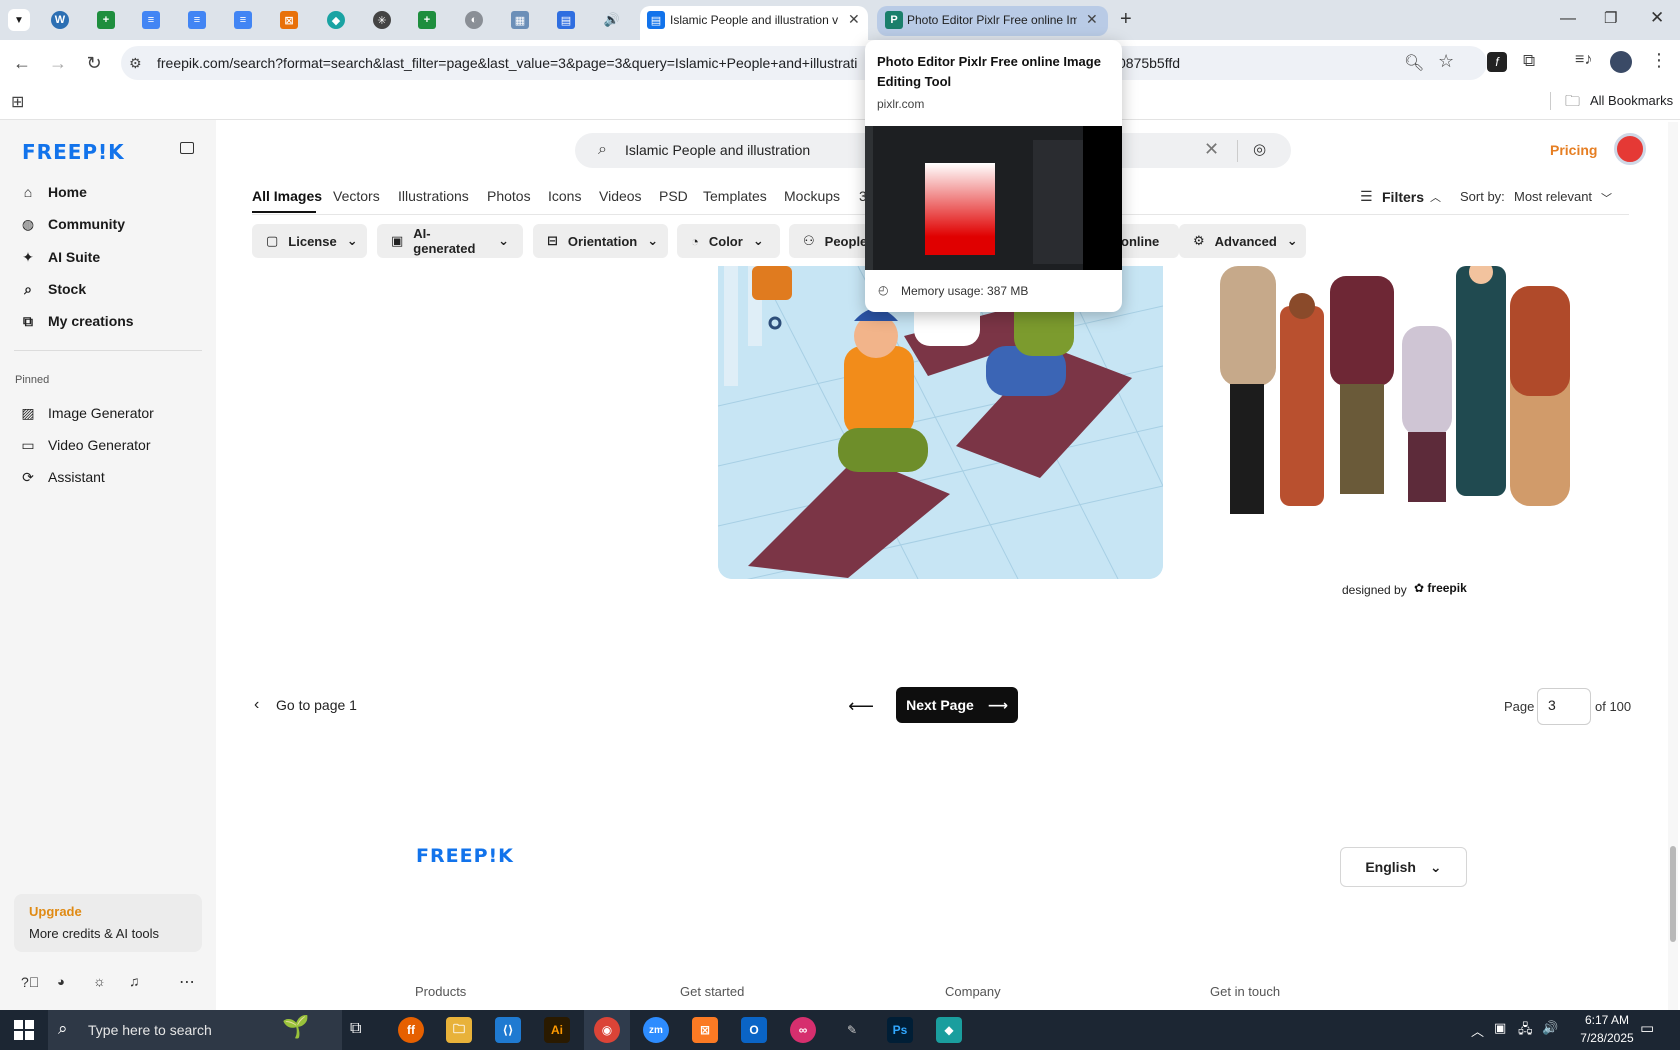 The width and height of the screenshot is (1680, 1050). Describe the element at coordinates (24, 1030) in the screenshot. I see `windows-start-icon` at that location.